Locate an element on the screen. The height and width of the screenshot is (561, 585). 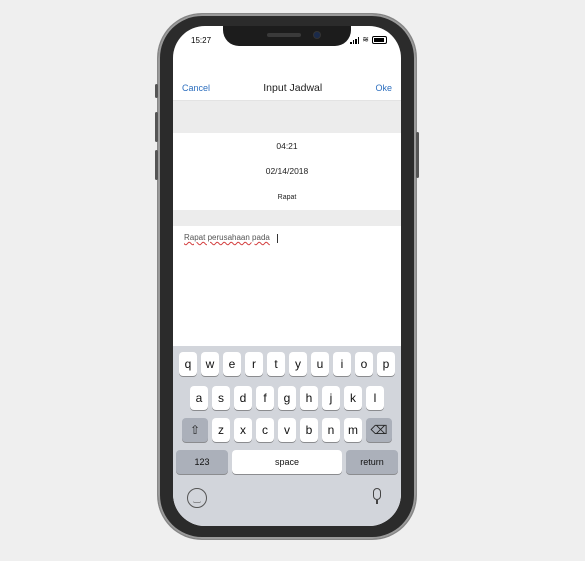
description-text: Rapat perusahaan pada is located at coordinates (227, 237).